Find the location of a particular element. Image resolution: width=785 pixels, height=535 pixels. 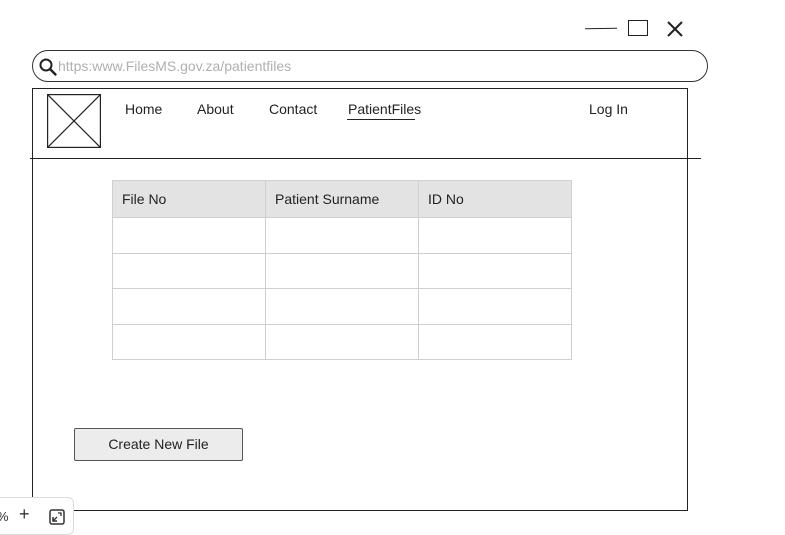

column-header-patient-surname: Patient Surname is located at coordinates (342, 199).